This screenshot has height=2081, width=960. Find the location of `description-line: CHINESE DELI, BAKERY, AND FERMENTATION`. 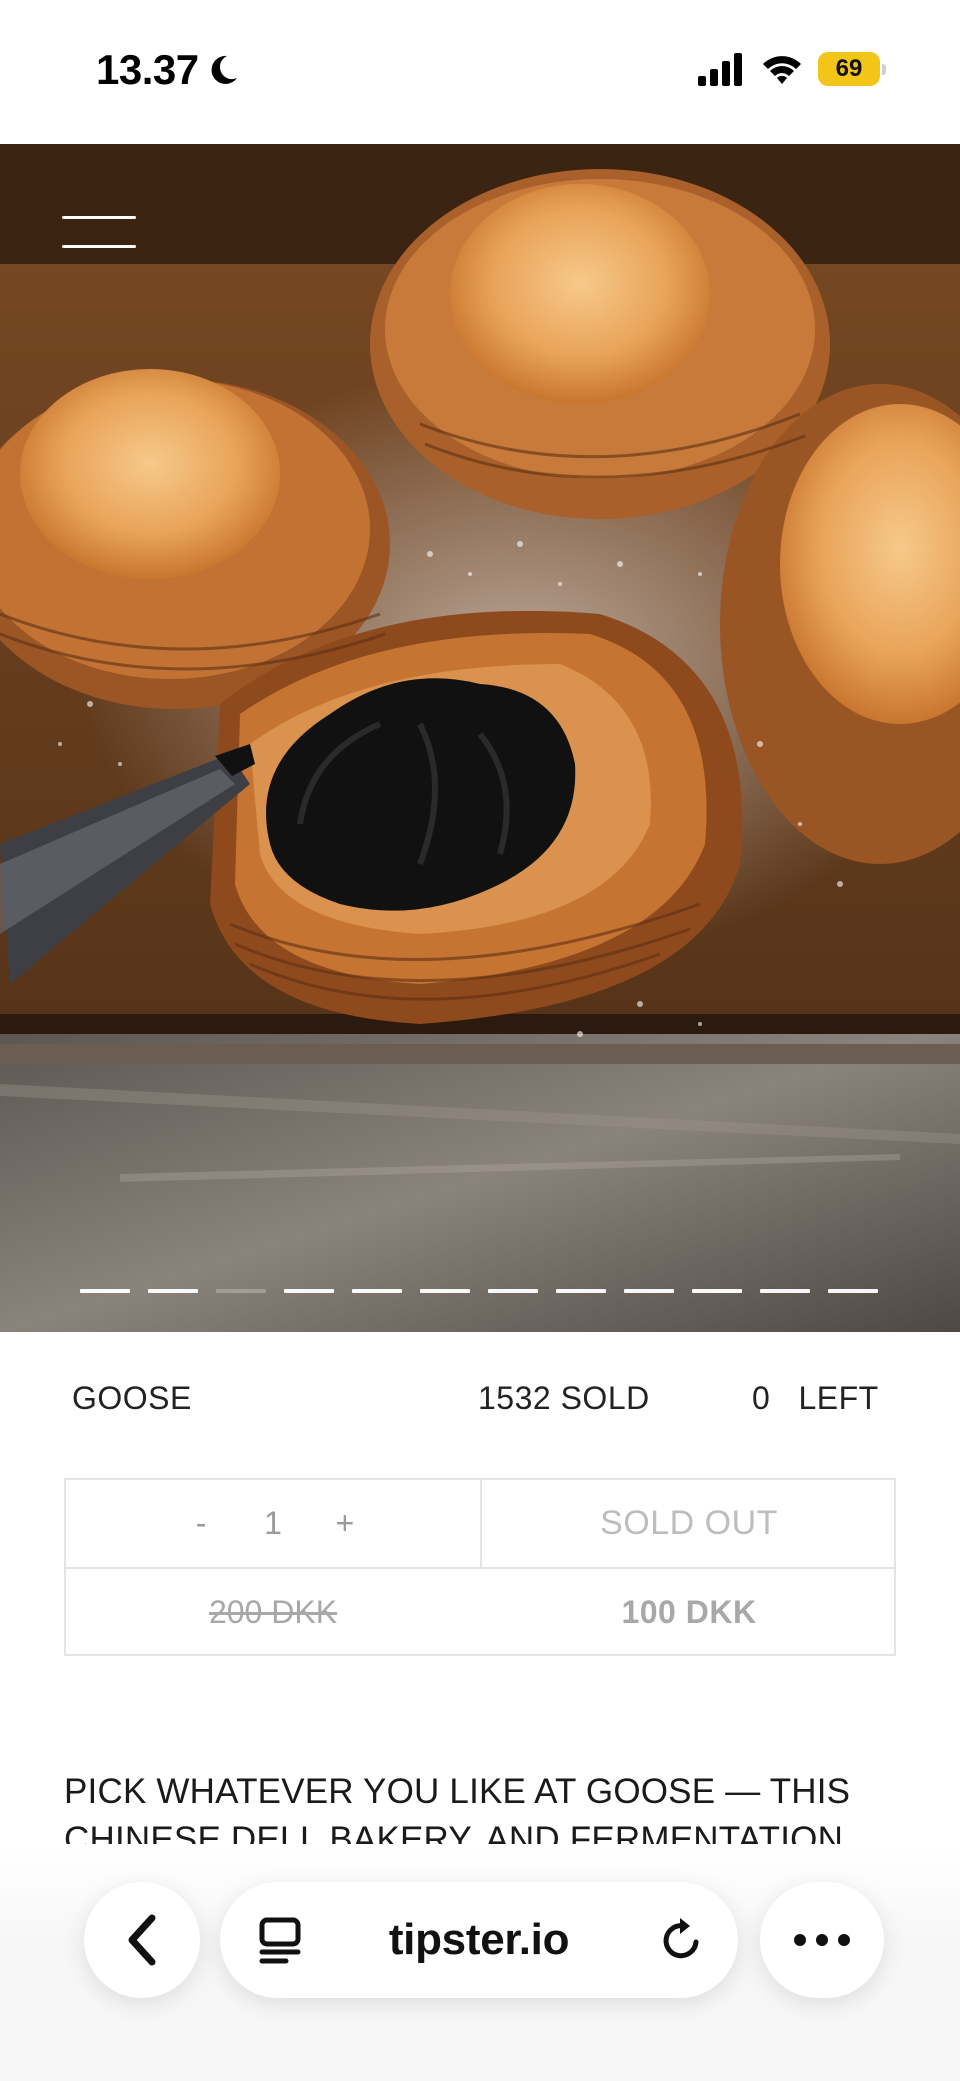

description-line: CHINESE DELI, BAKERY, AND FERMENTATION is located at coordinates (454, 1832).